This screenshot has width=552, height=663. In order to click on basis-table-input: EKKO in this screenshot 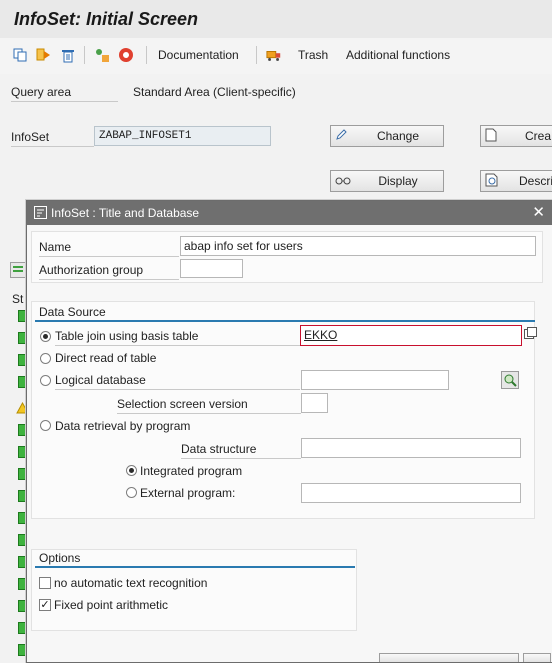, I will do `click(411, 335)`.